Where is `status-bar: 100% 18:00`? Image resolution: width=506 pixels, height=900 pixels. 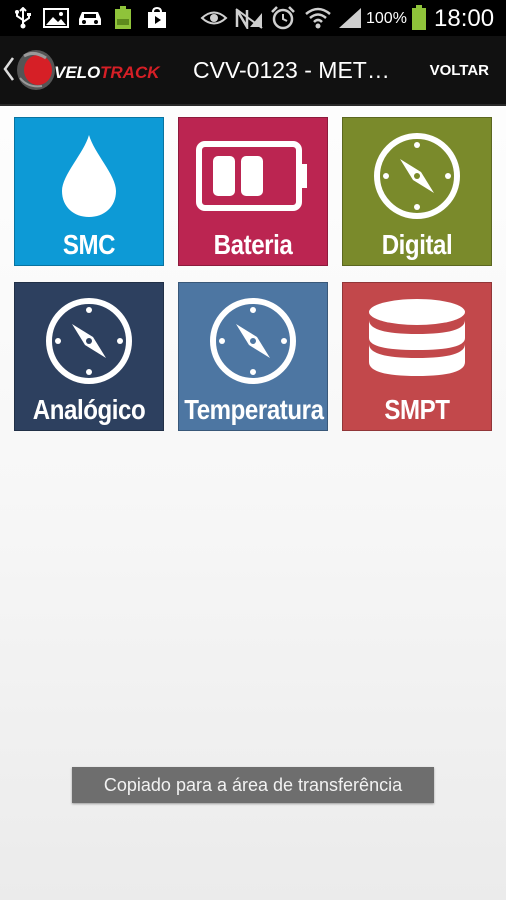
status-bar: 100% 18:00 is located at coordinates (253, 18).